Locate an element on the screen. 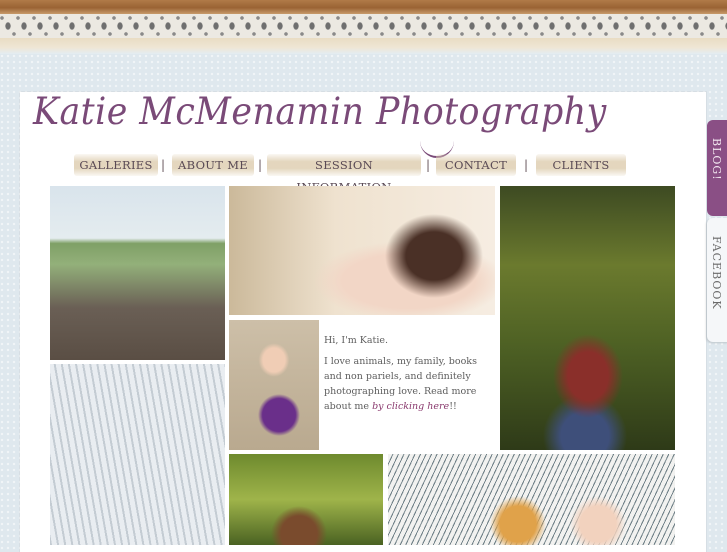  nav-galleries: GALLERIES is located at coordinates (116, 165).